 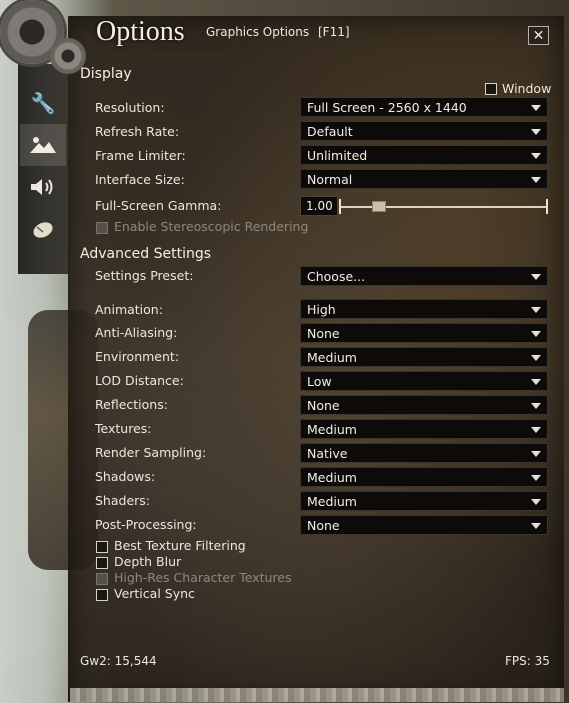 What do you see at coordinates (323, 525) in the screenshot?
I see `post-processing-value: None` at bounding box center [323, 525].